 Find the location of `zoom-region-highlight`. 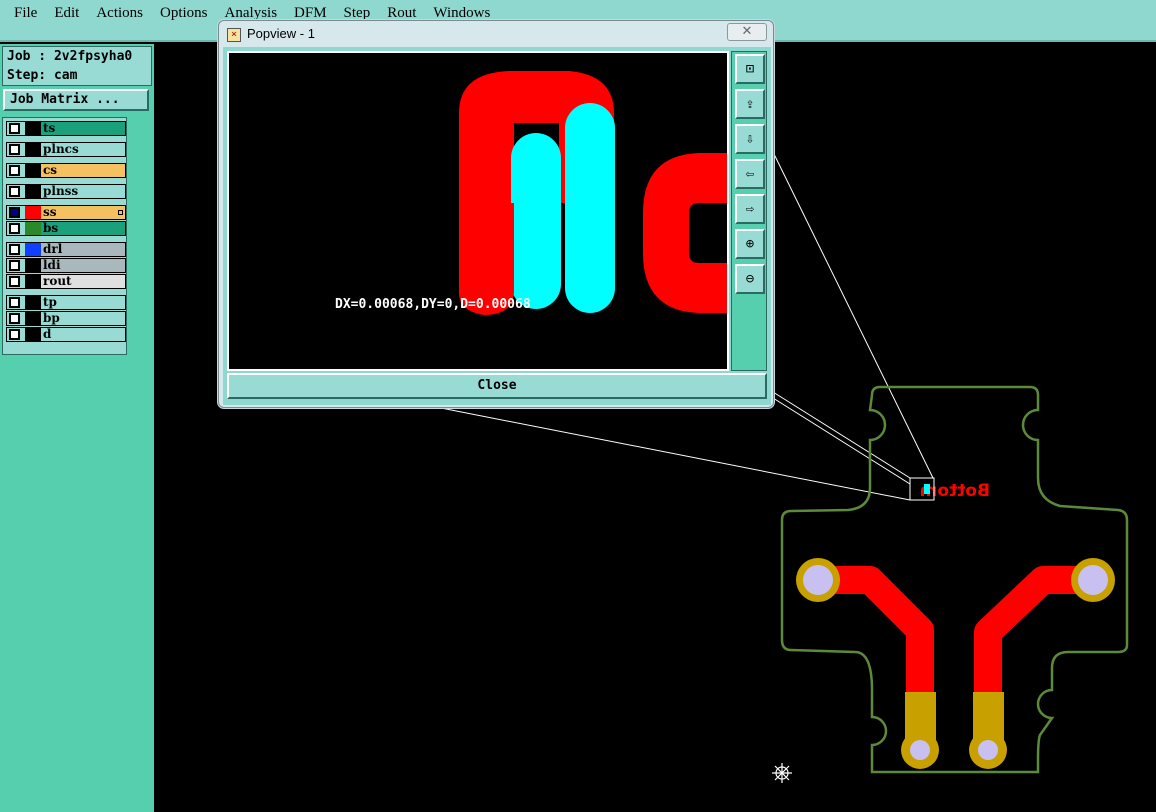

zoom-region-highlight is located at coordinates (927, 489).